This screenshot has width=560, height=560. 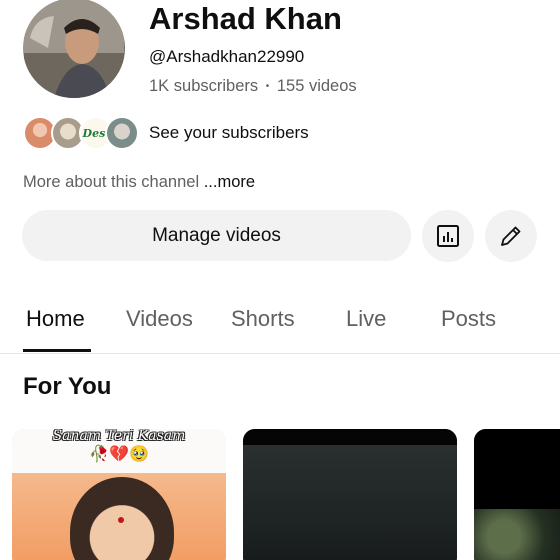 I want to click on thumbnail-detail, so click(x=121, y=520).